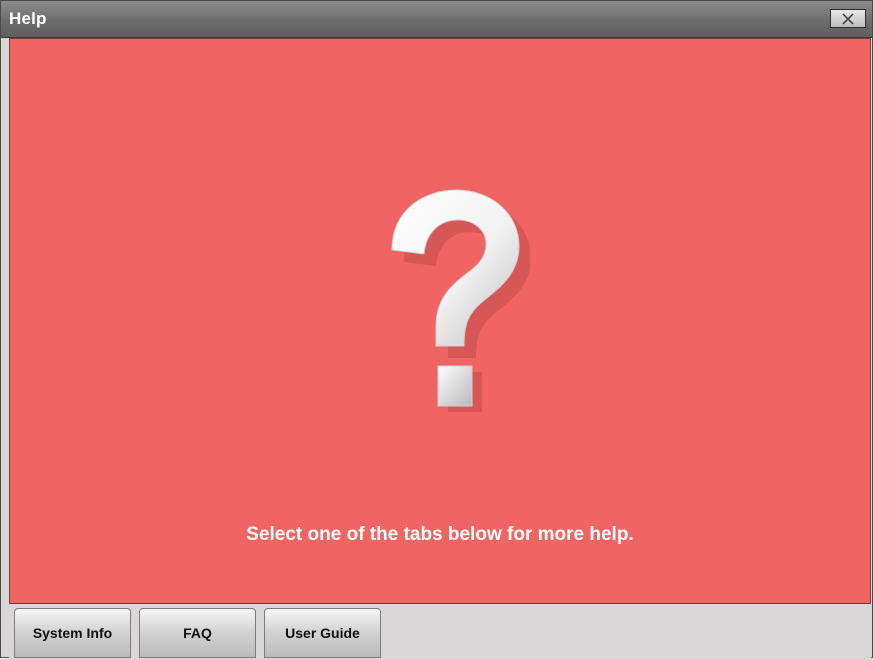  I want to click on window-title: Help, so click(28, 18).